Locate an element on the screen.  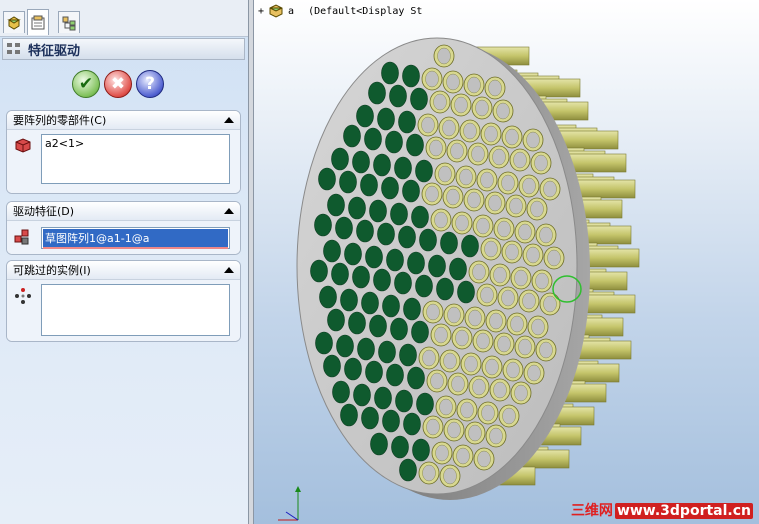
help-button: ? is located at coordinates (150, 84).